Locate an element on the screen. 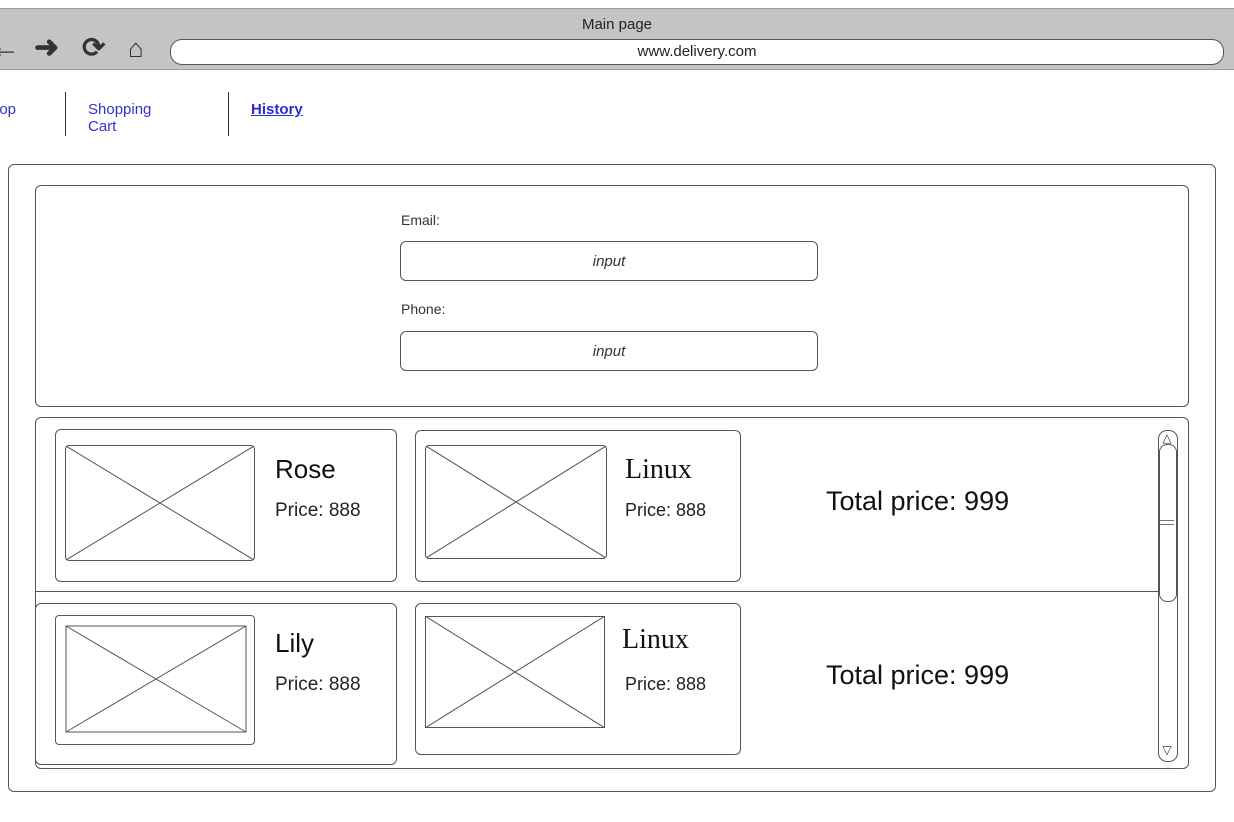 The image size is (1234, 822). row-divider is located at coordinates (599, 591).